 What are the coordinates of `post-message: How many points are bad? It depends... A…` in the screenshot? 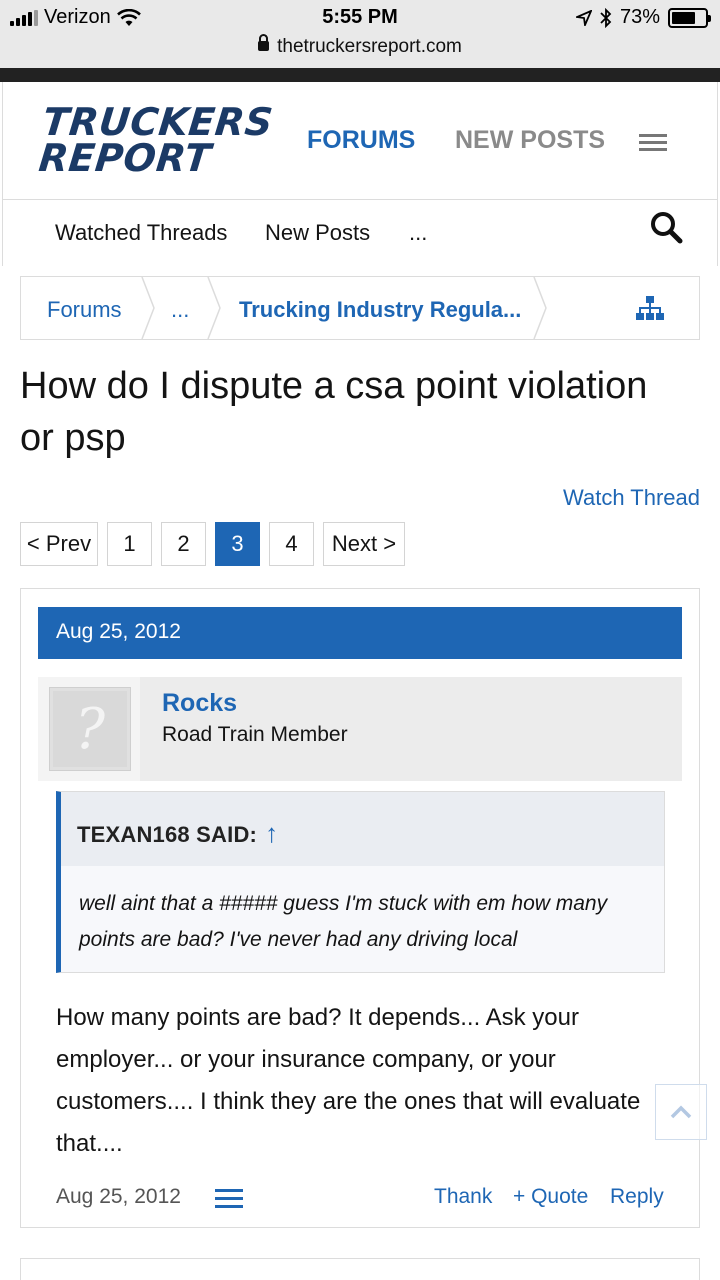 It's located at (348, 1080).